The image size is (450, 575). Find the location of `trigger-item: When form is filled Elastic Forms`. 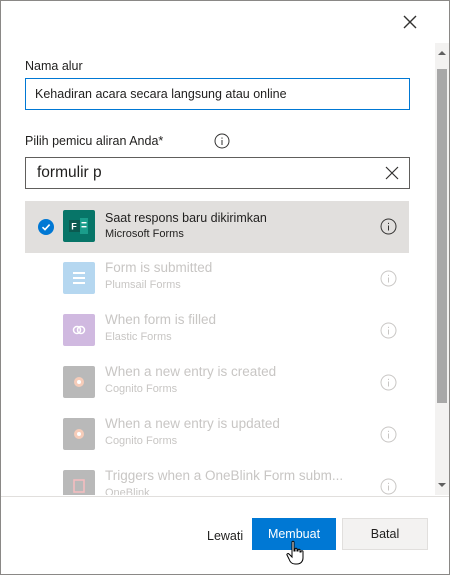

trigger-item: When form is filled Elastic Forms is located at coordinates (217, 331).